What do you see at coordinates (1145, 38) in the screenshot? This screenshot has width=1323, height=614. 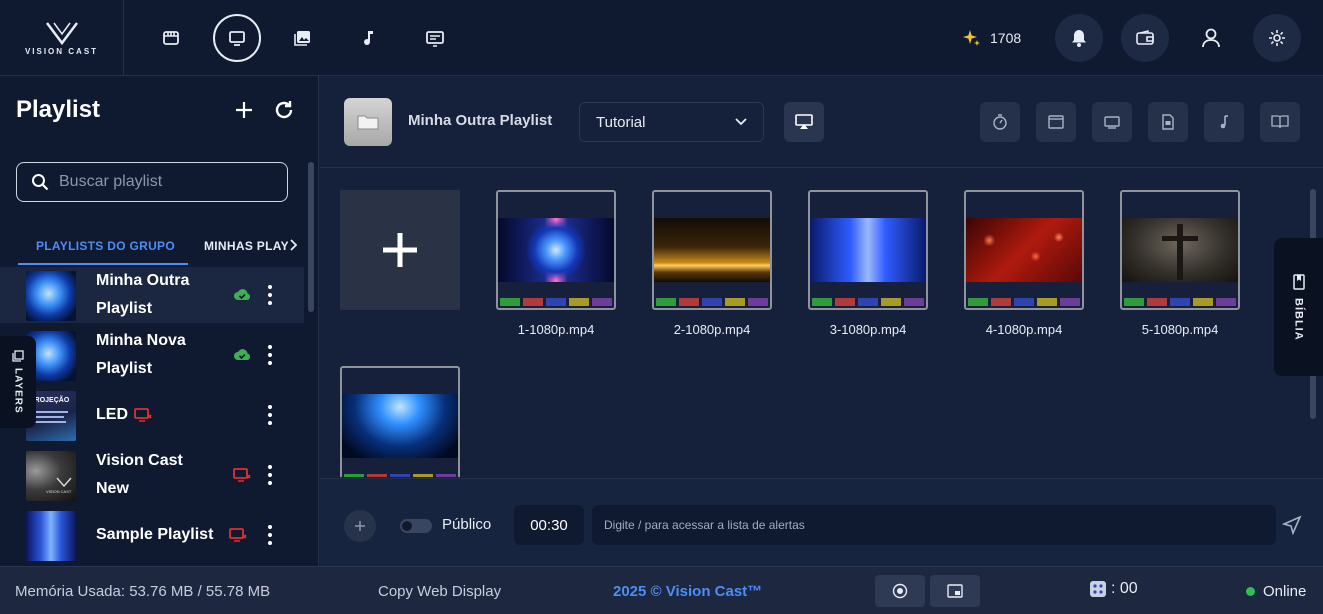 I see `wallet-button` at bounding box center [1145, 38].